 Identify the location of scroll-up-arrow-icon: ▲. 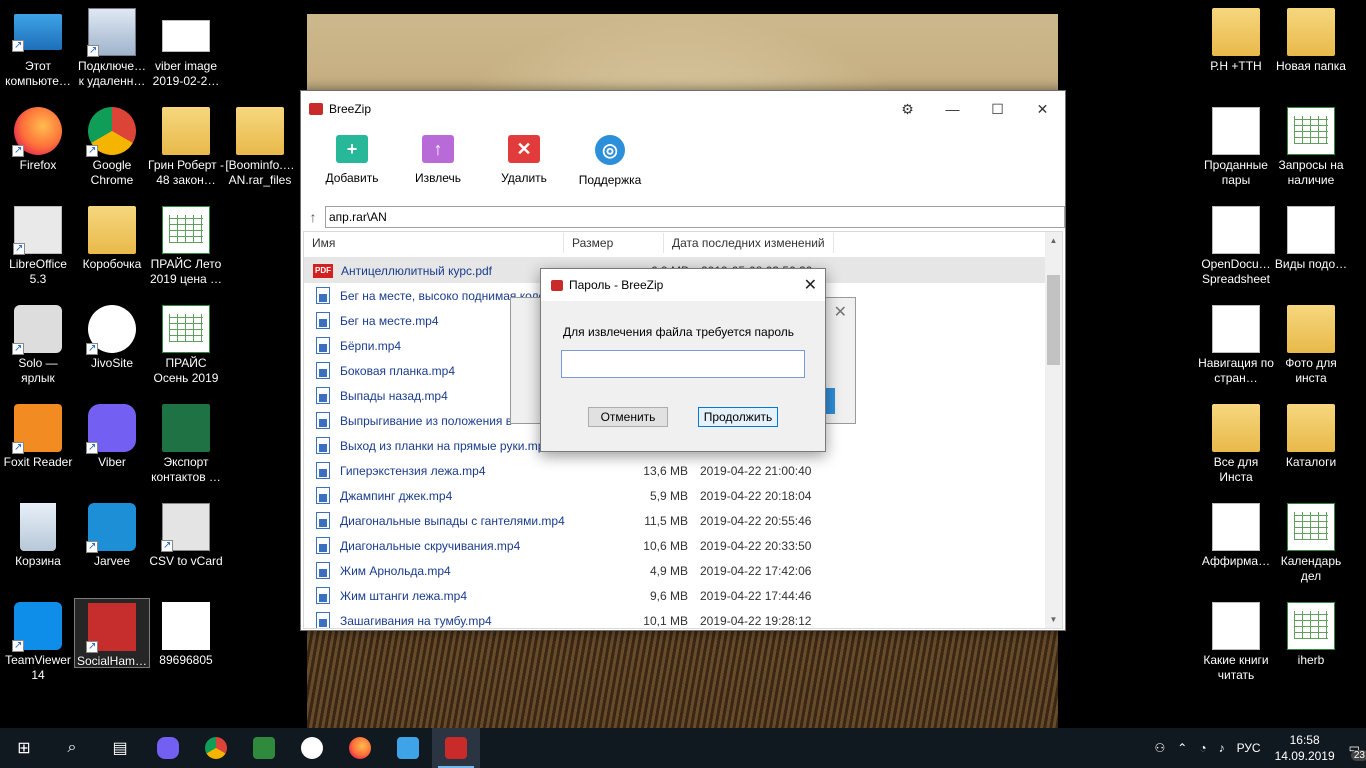
(1053, 240).